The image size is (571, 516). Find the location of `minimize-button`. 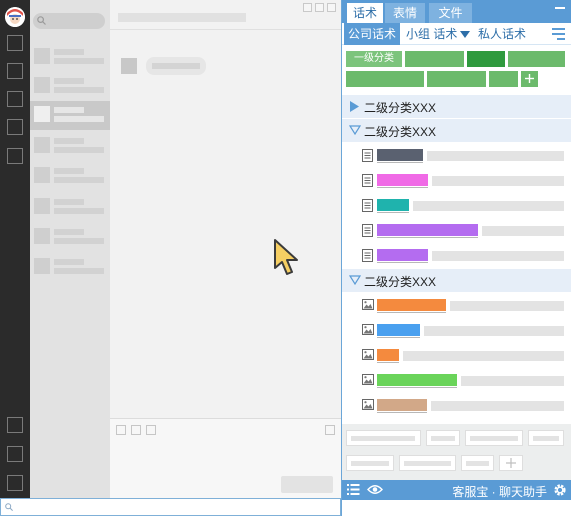

minimize-button is located at coordinates (307, 7).